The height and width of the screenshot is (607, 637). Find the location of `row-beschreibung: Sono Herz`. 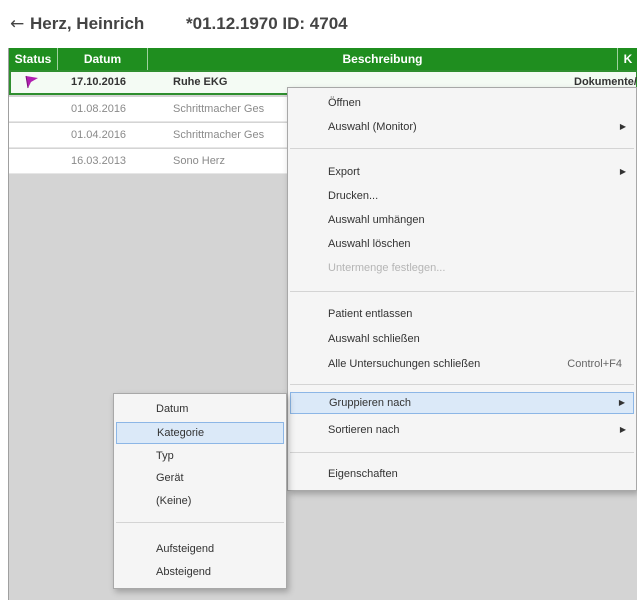

row-beschreibung: Sono Herz is located at coordinates (199, 161).